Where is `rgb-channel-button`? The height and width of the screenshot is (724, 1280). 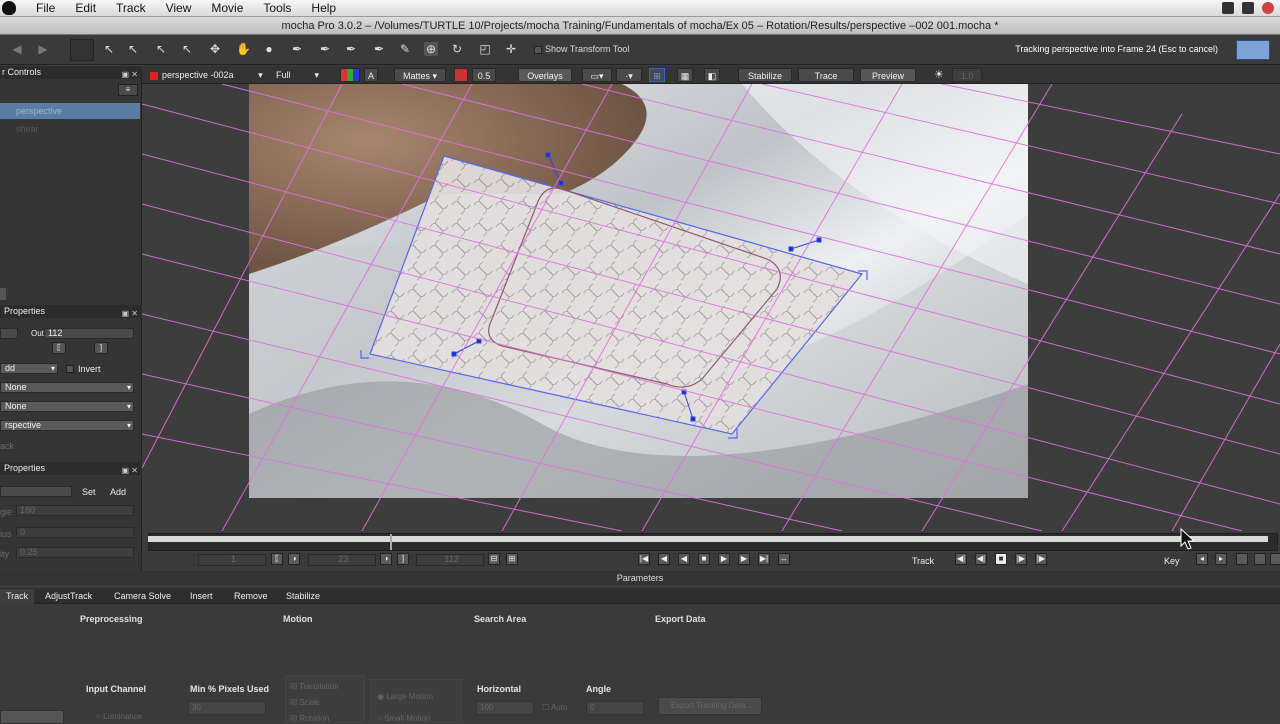 rgb-channel-button is located at coordinates (350, 75).